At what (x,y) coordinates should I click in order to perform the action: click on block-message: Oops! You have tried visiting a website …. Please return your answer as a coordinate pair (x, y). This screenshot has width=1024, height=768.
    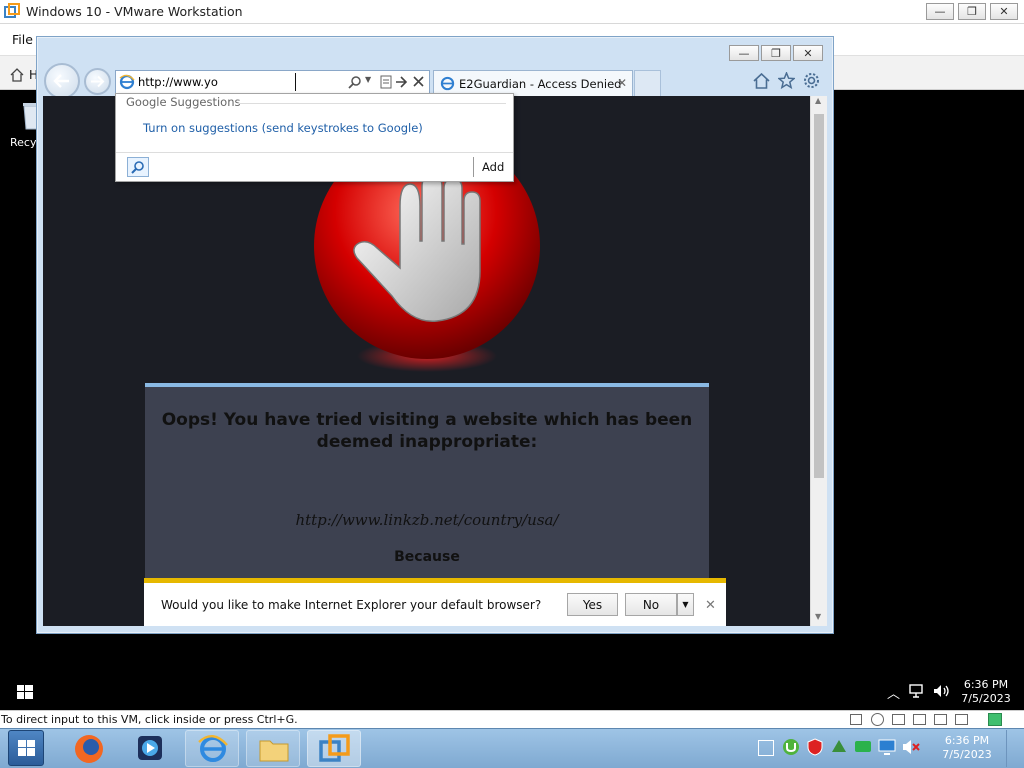
    Looking at the image, I should click on (427, 431).